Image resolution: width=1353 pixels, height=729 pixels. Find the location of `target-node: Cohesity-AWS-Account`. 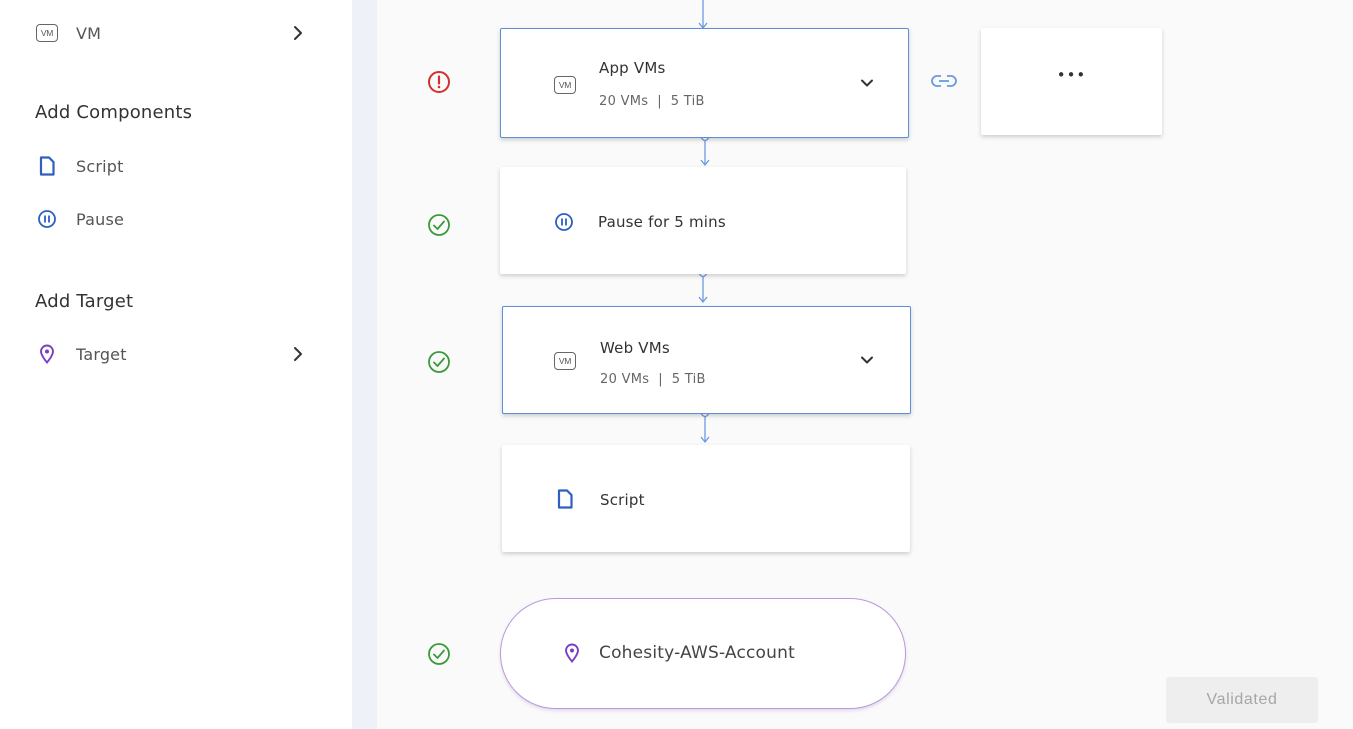

target-node: Cohesity-AWS-Account is located at coordinates (703, 653).